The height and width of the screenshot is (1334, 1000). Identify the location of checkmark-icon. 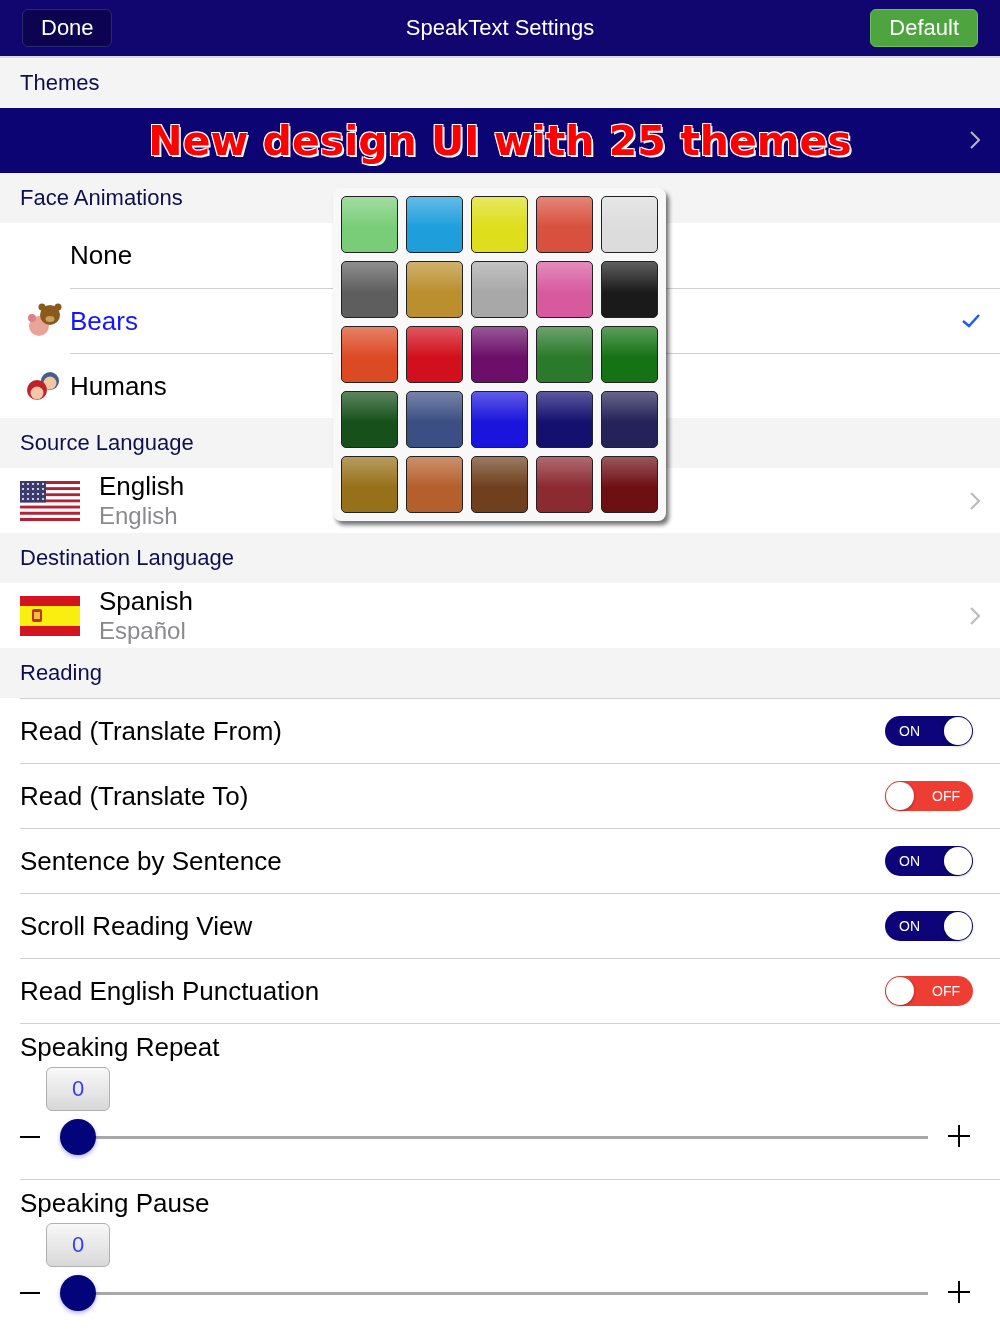
(971, 321).